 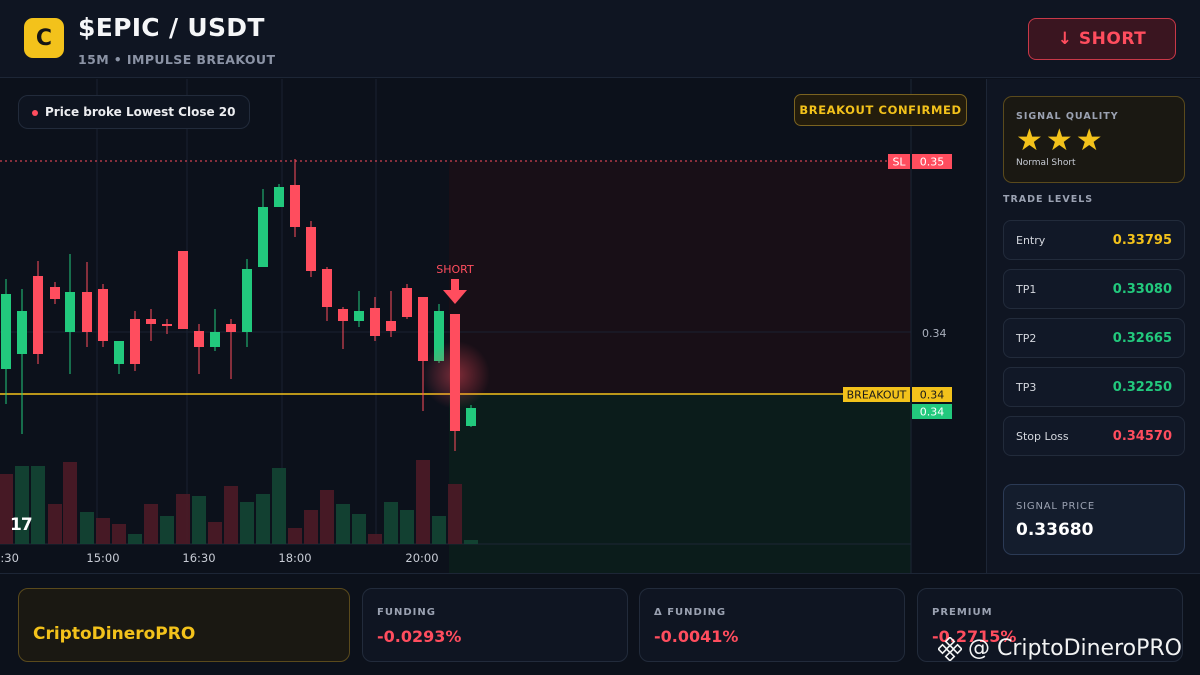 What do you see at coordinates (421, 558) in the screenshot?
I see `time-axis-label: 20:00` at bounding box center [421, 558].